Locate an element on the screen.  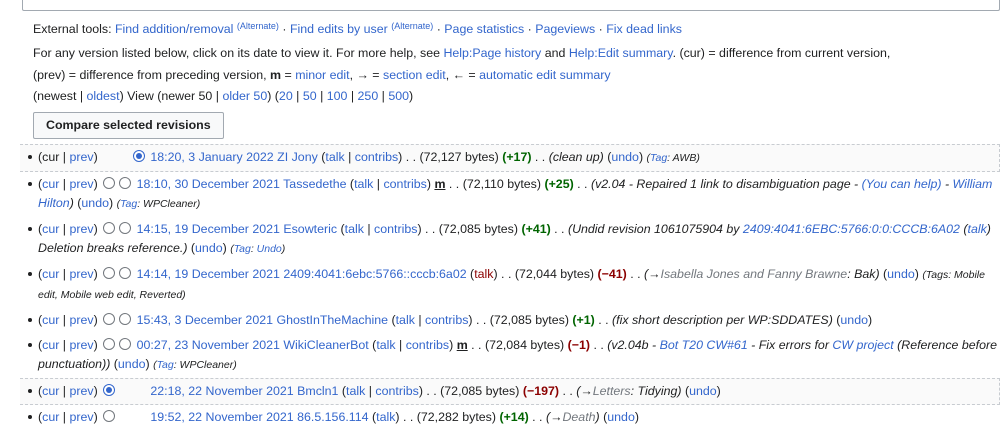
limit-20-link: 20 is located at coordinates (286, 96).